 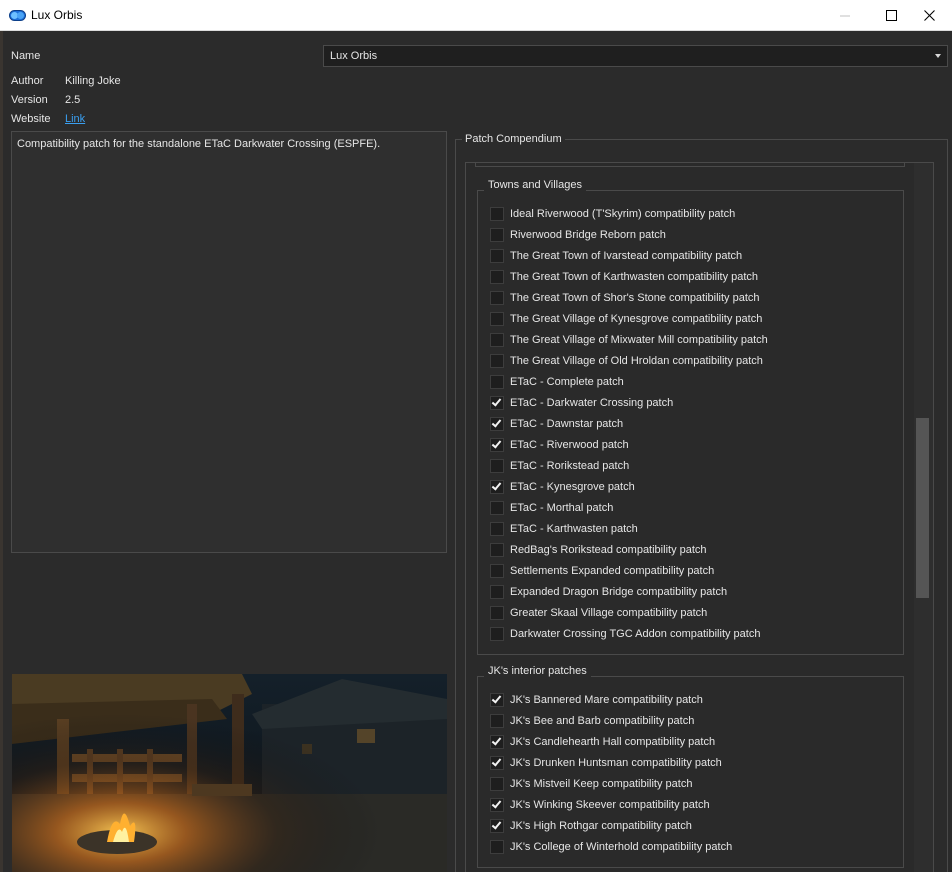 I want to click on version-label: Version, so click(x=29, y=100).